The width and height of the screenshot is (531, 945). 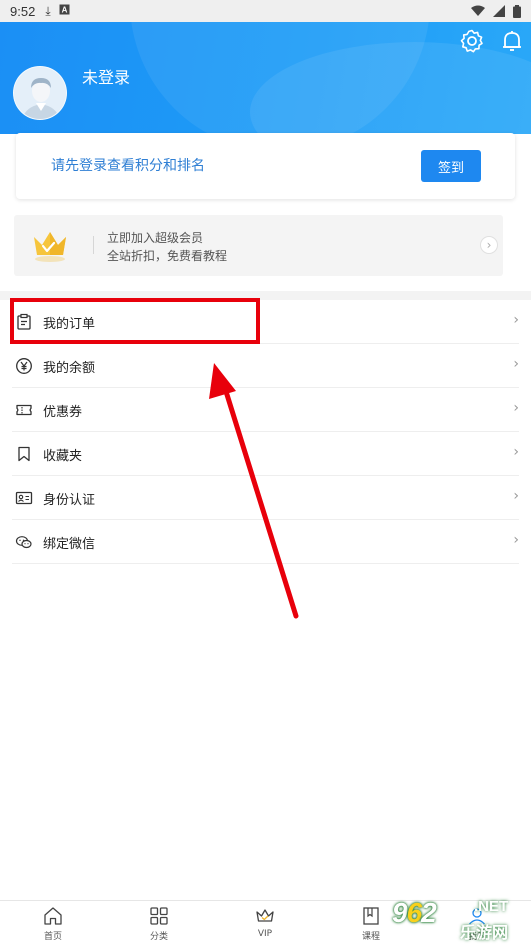 What do you see at coordinates (517, 11) in the screenshot?
I see `battery-icon` at bounding box center [517, 11].